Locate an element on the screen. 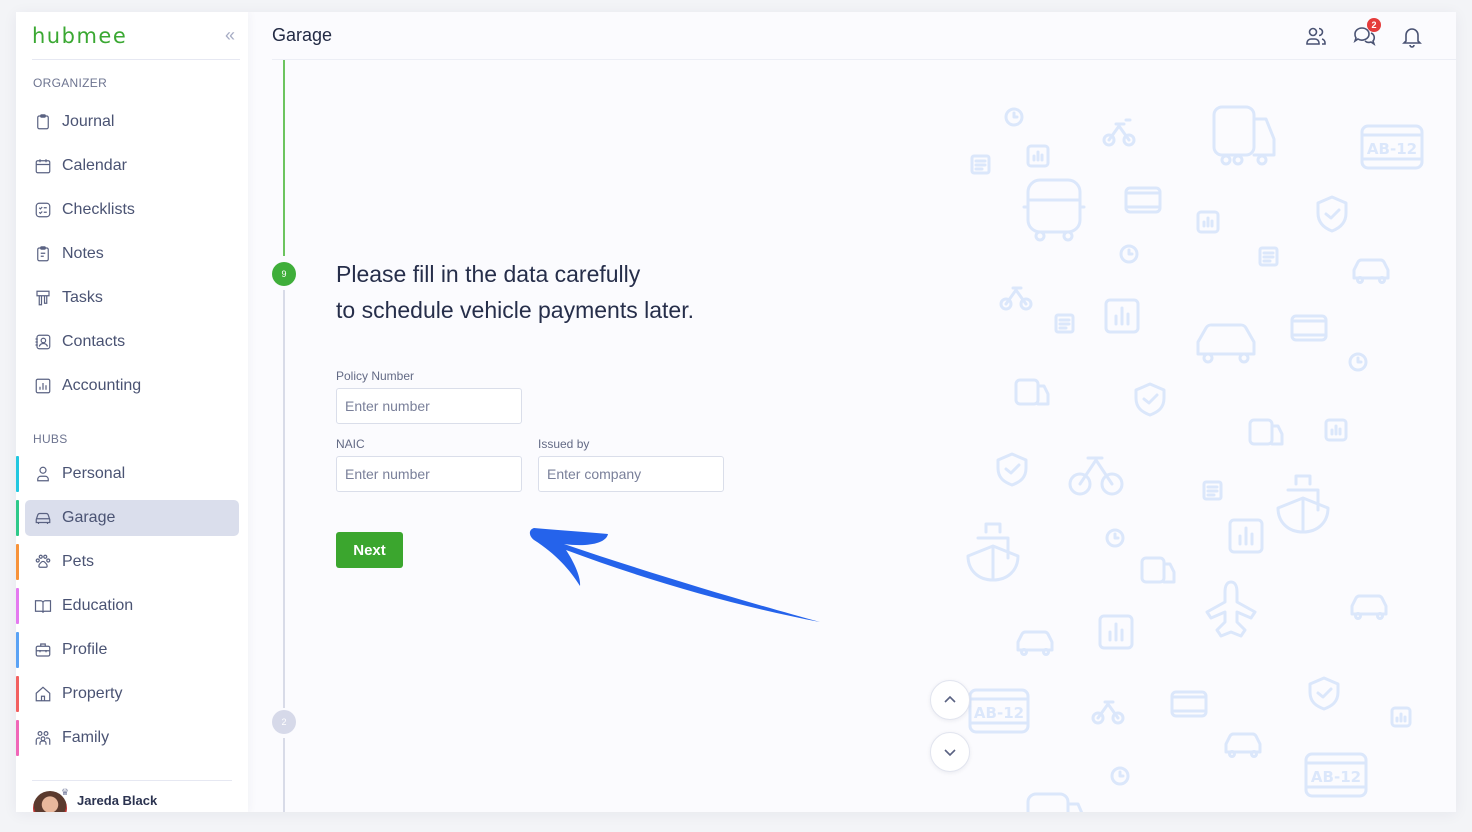  headline-line-1: Please fill in the data carefully is located at coordinates (488, 274).